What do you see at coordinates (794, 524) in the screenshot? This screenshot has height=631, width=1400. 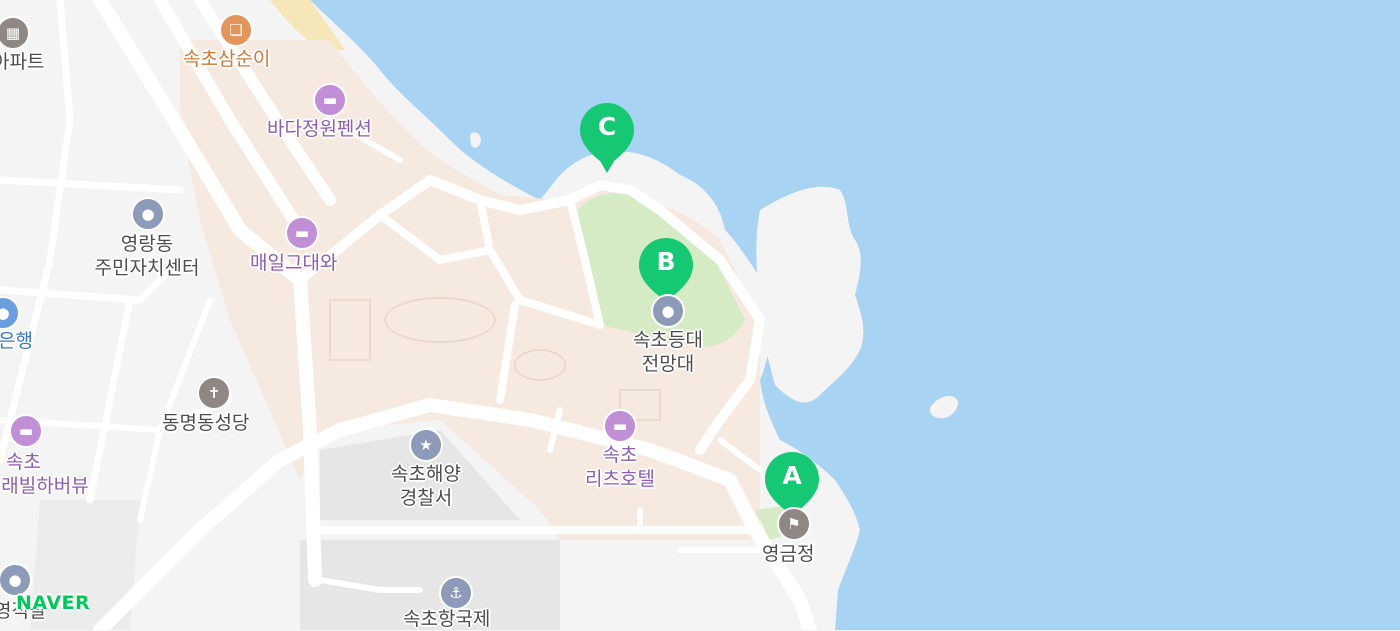 I see `pavilion-icon: ⚑` at bounding box center [794, 524].